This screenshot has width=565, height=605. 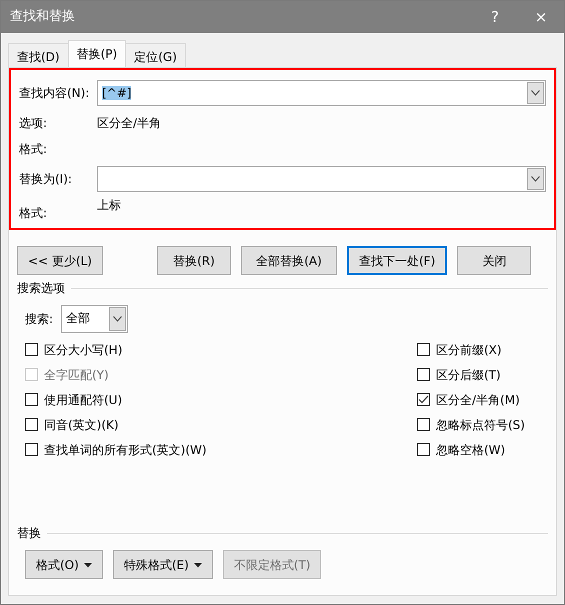 I want to click on dialog-button: 查找下一处(F), so click(x=397, y=260).